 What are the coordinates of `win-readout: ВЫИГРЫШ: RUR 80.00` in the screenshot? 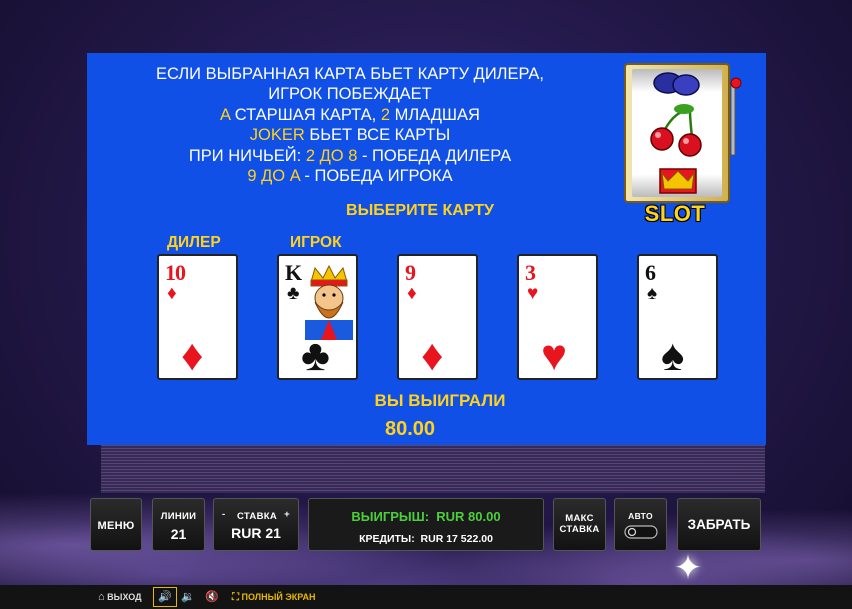 It's located at (426, 516).